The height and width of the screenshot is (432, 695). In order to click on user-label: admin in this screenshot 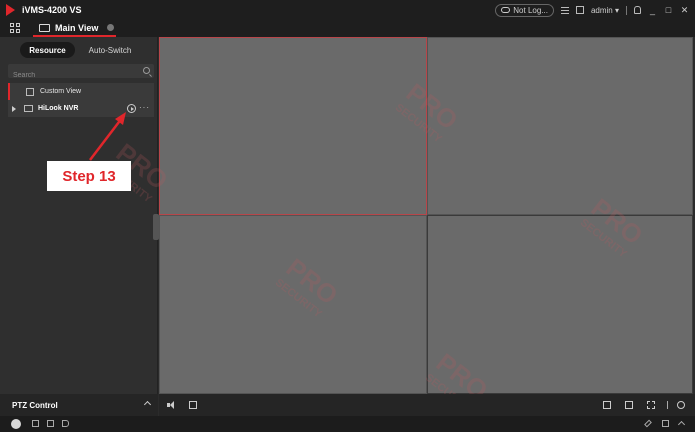, I will do `click(601, 10)`.